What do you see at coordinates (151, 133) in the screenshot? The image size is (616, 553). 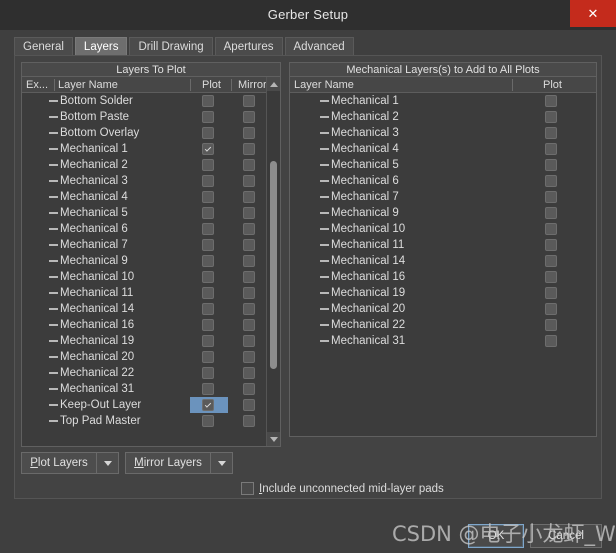 I see `table-row: Bottom Overlay` at bounding box center [151, 133].